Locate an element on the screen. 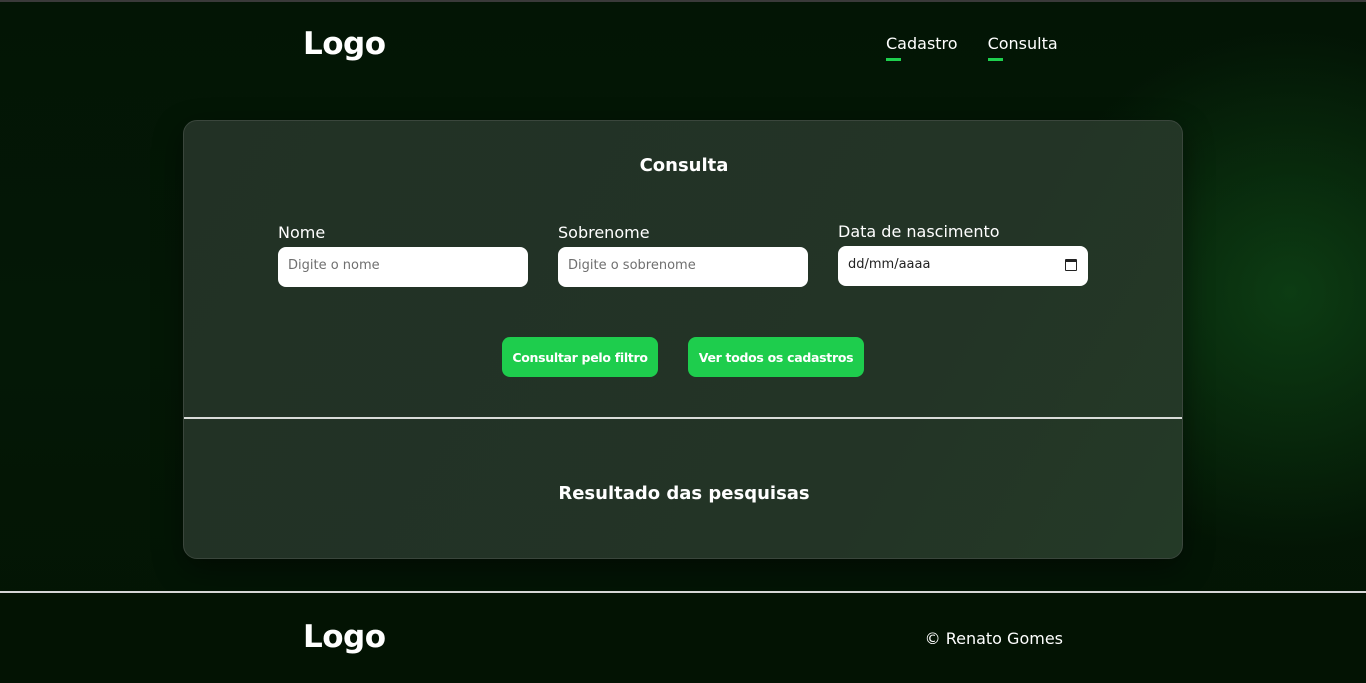 This screenshot has height=683, width=1366. nav-link-cadastro: Cadastro is located at coordinates (922, 47).